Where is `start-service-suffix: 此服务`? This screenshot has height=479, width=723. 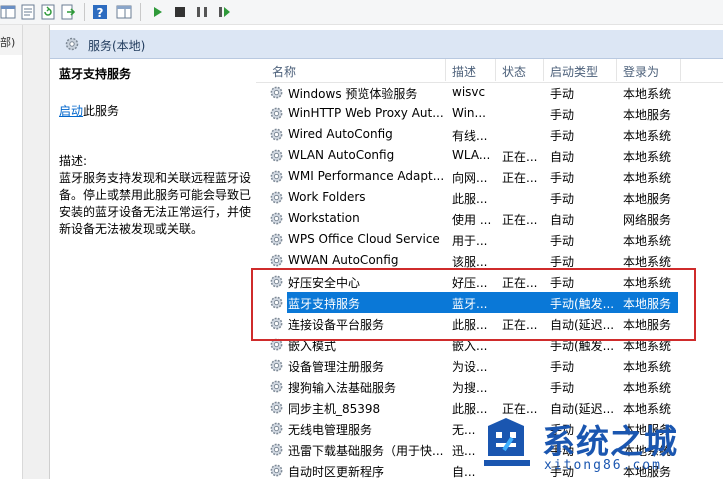
start-service-suffix: 此服务 is located at coordinates (101, 111).